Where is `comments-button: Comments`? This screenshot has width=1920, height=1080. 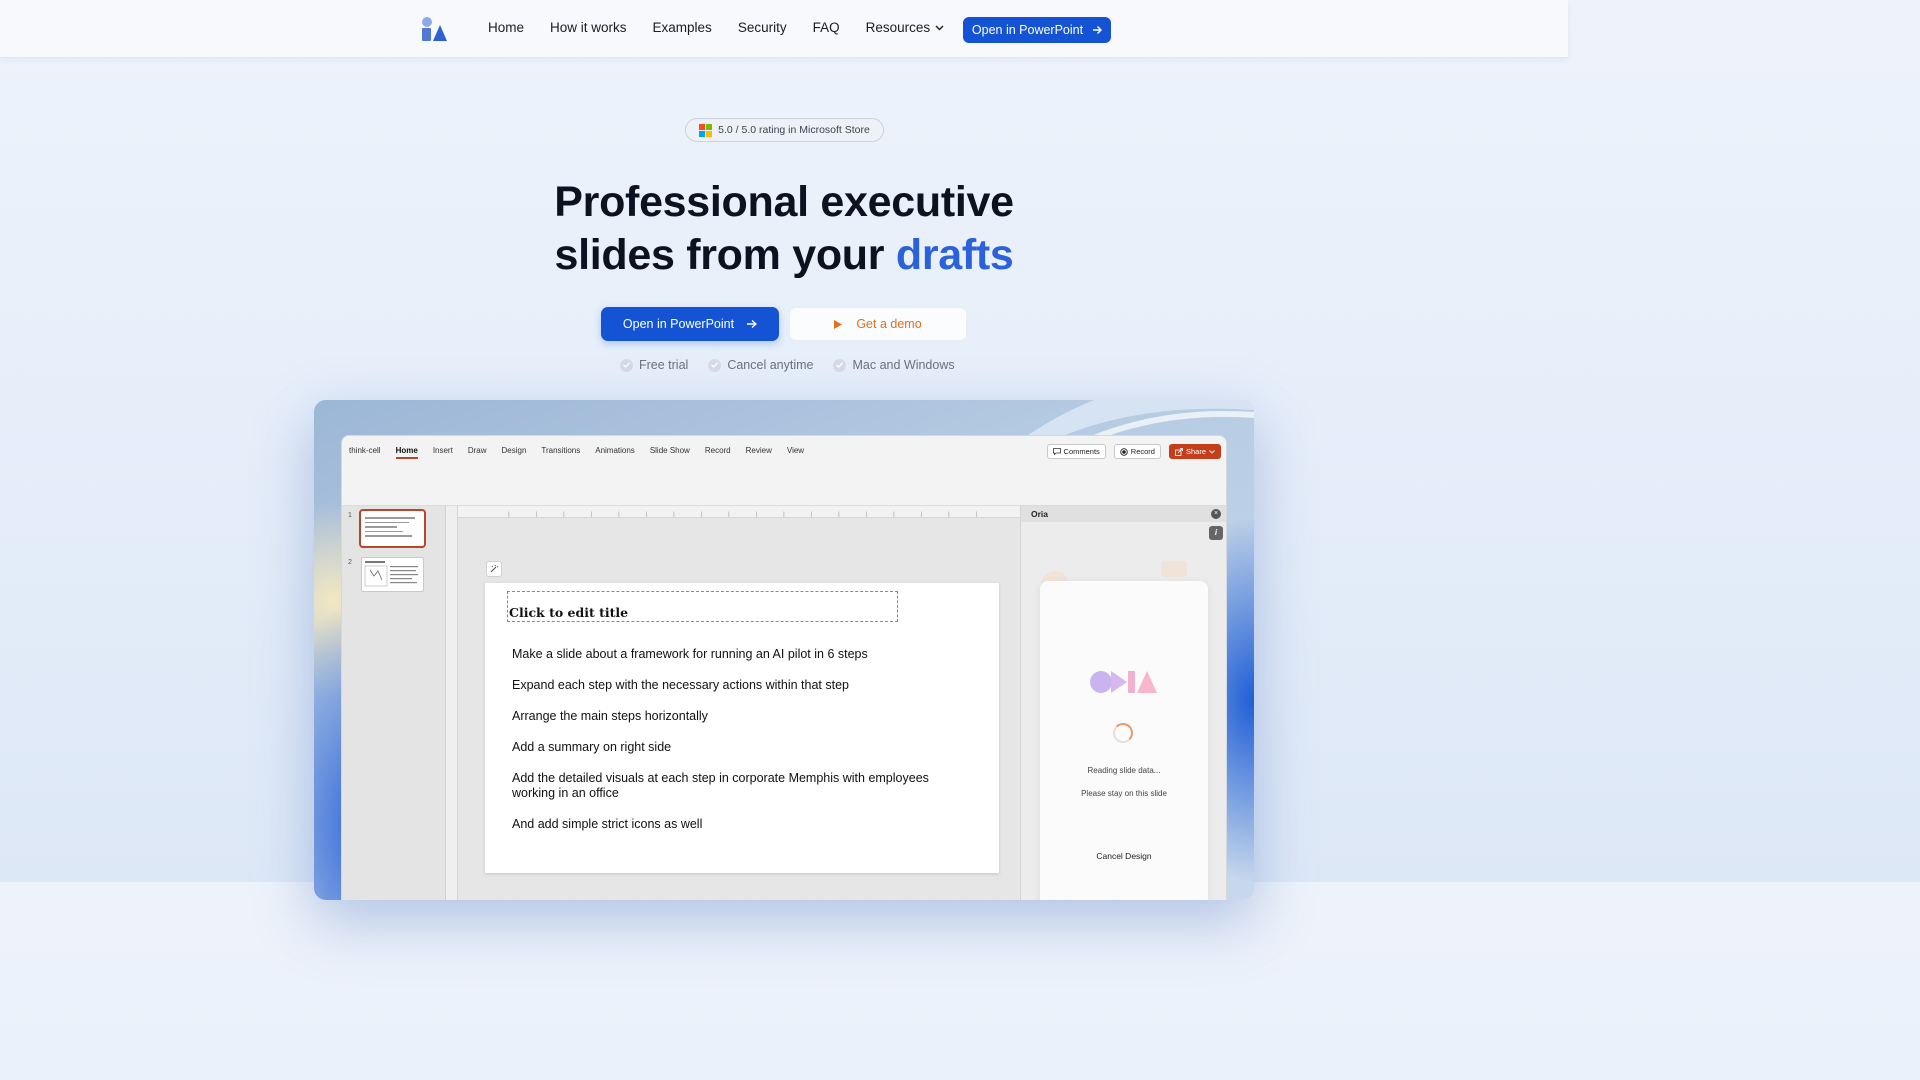 comments-button: Comments is located at coordinates (1076, 451).